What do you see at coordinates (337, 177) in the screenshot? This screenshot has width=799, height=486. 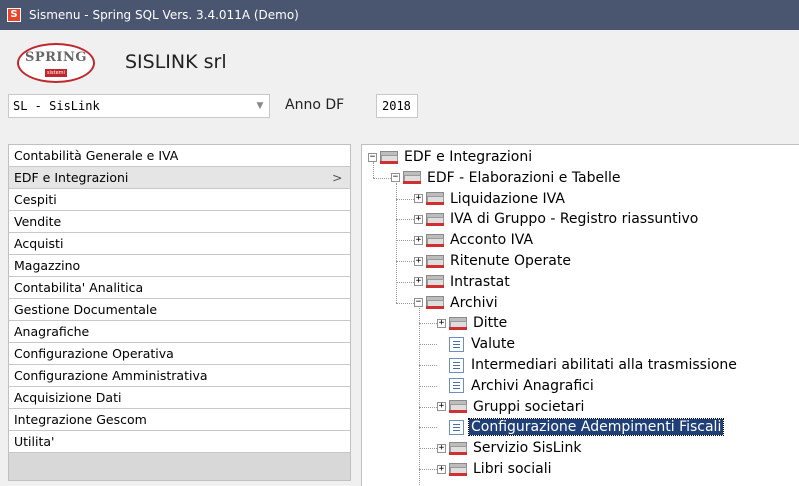 I see `chevron-right-icon: >` at bounding box center [337, 177].